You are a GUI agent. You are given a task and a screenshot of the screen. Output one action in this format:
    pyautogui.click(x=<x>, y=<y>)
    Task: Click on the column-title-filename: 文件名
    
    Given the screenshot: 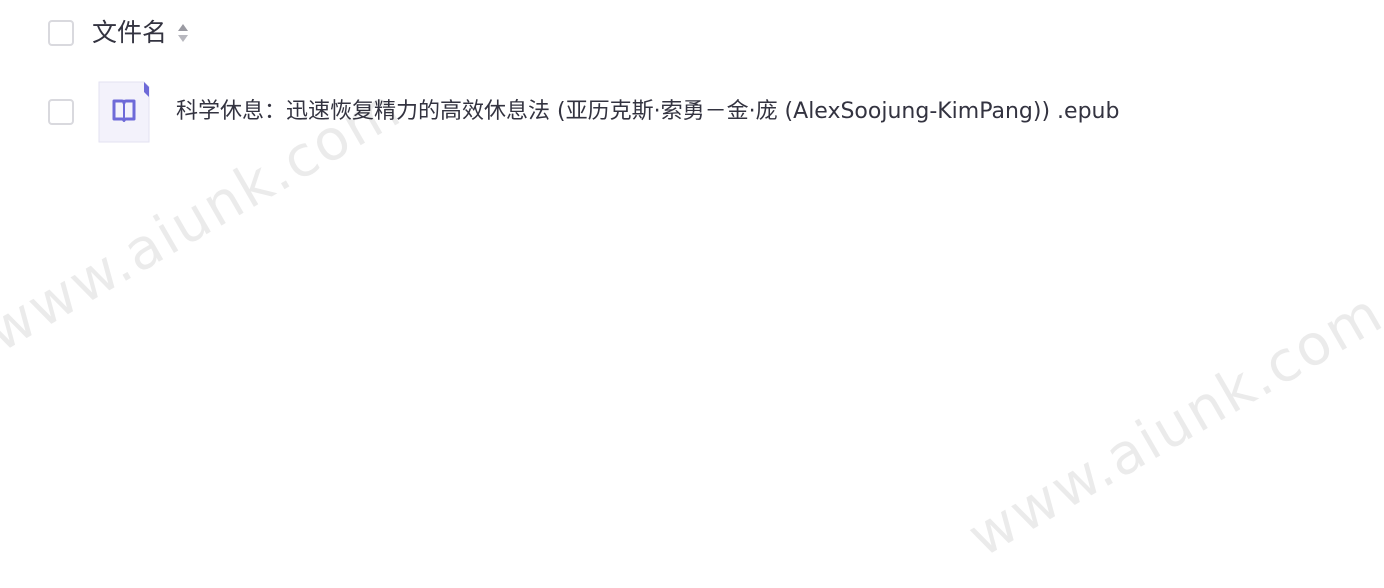 What is the action you would take?
    pyautogui.click(x=130, y=32)
    